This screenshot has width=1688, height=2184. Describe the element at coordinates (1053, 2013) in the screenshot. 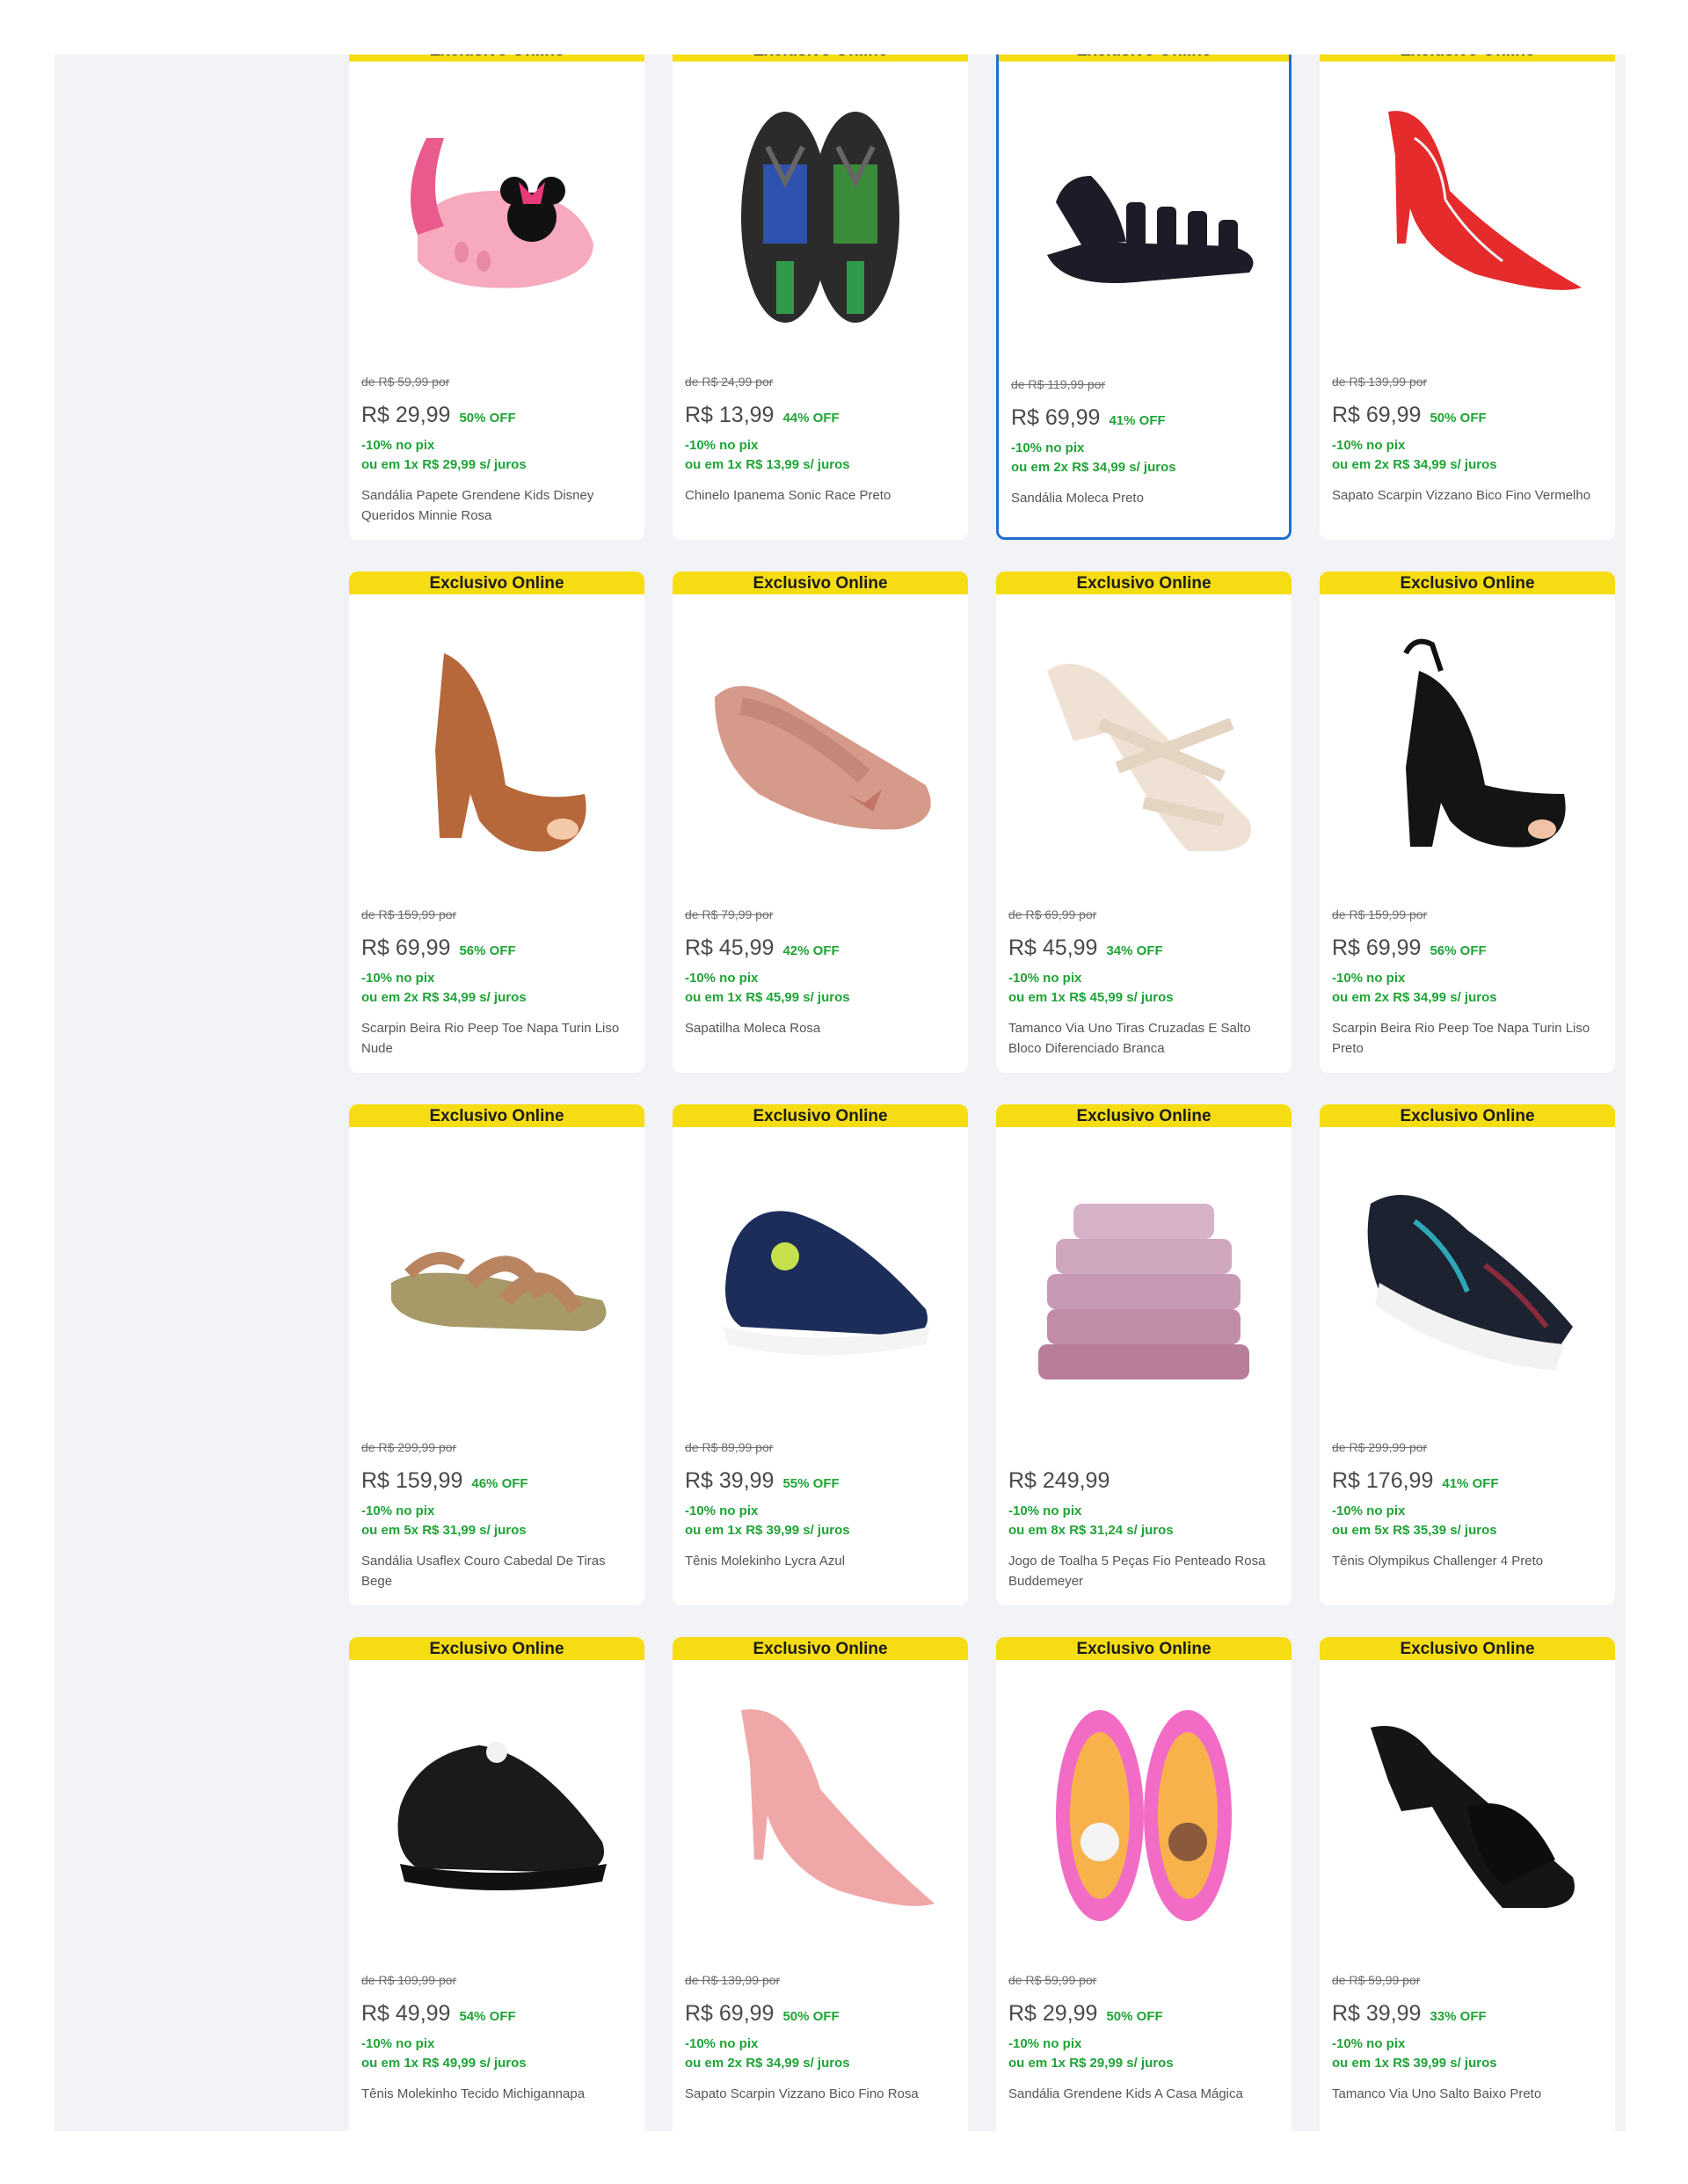

I see `current-price: R$ 29,99` at that location.